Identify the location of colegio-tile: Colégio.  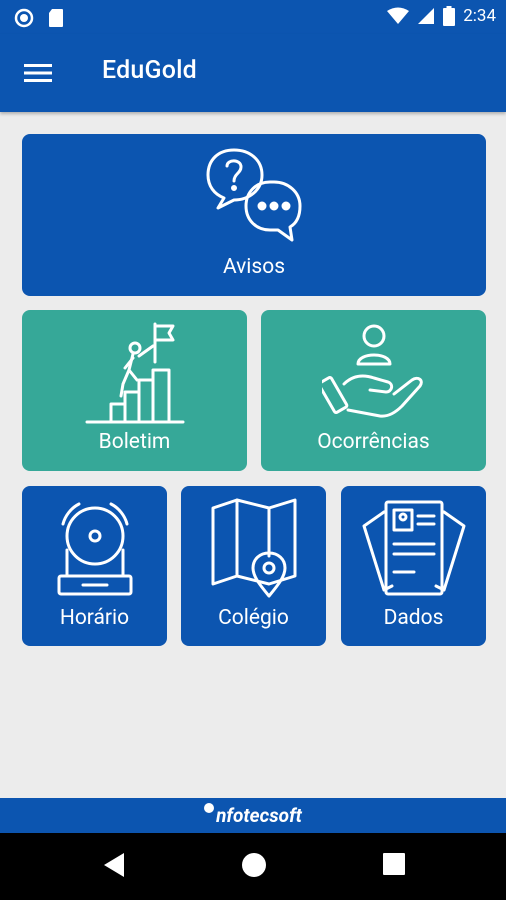
(253, 566).